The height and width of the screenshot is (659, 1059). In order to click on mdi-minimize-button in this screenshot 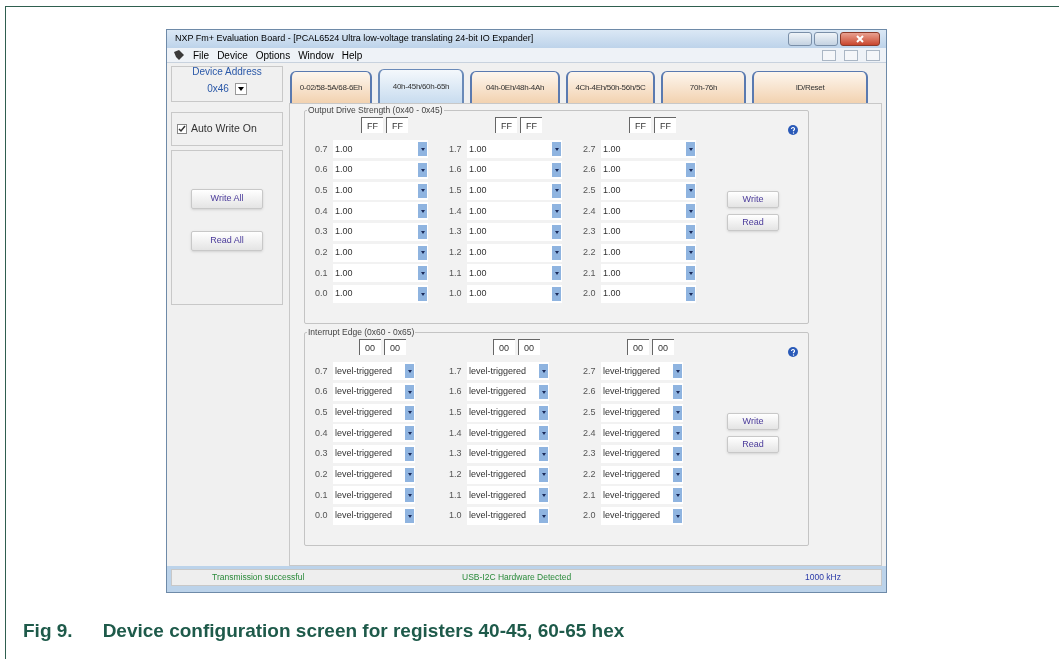, I will do `click(829, 55)`.